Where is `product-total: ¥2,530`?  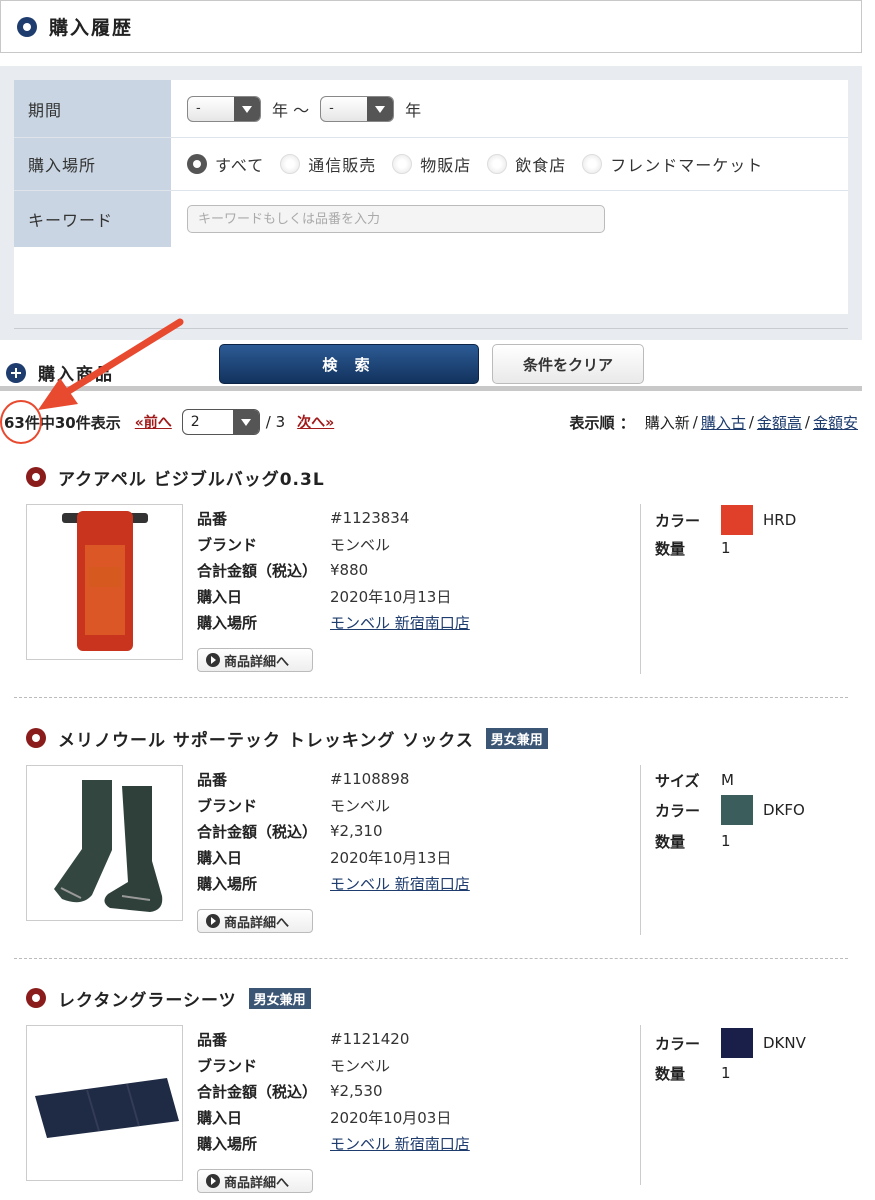 product-total: ¥2,530 is located at coordinates (356, 1091).